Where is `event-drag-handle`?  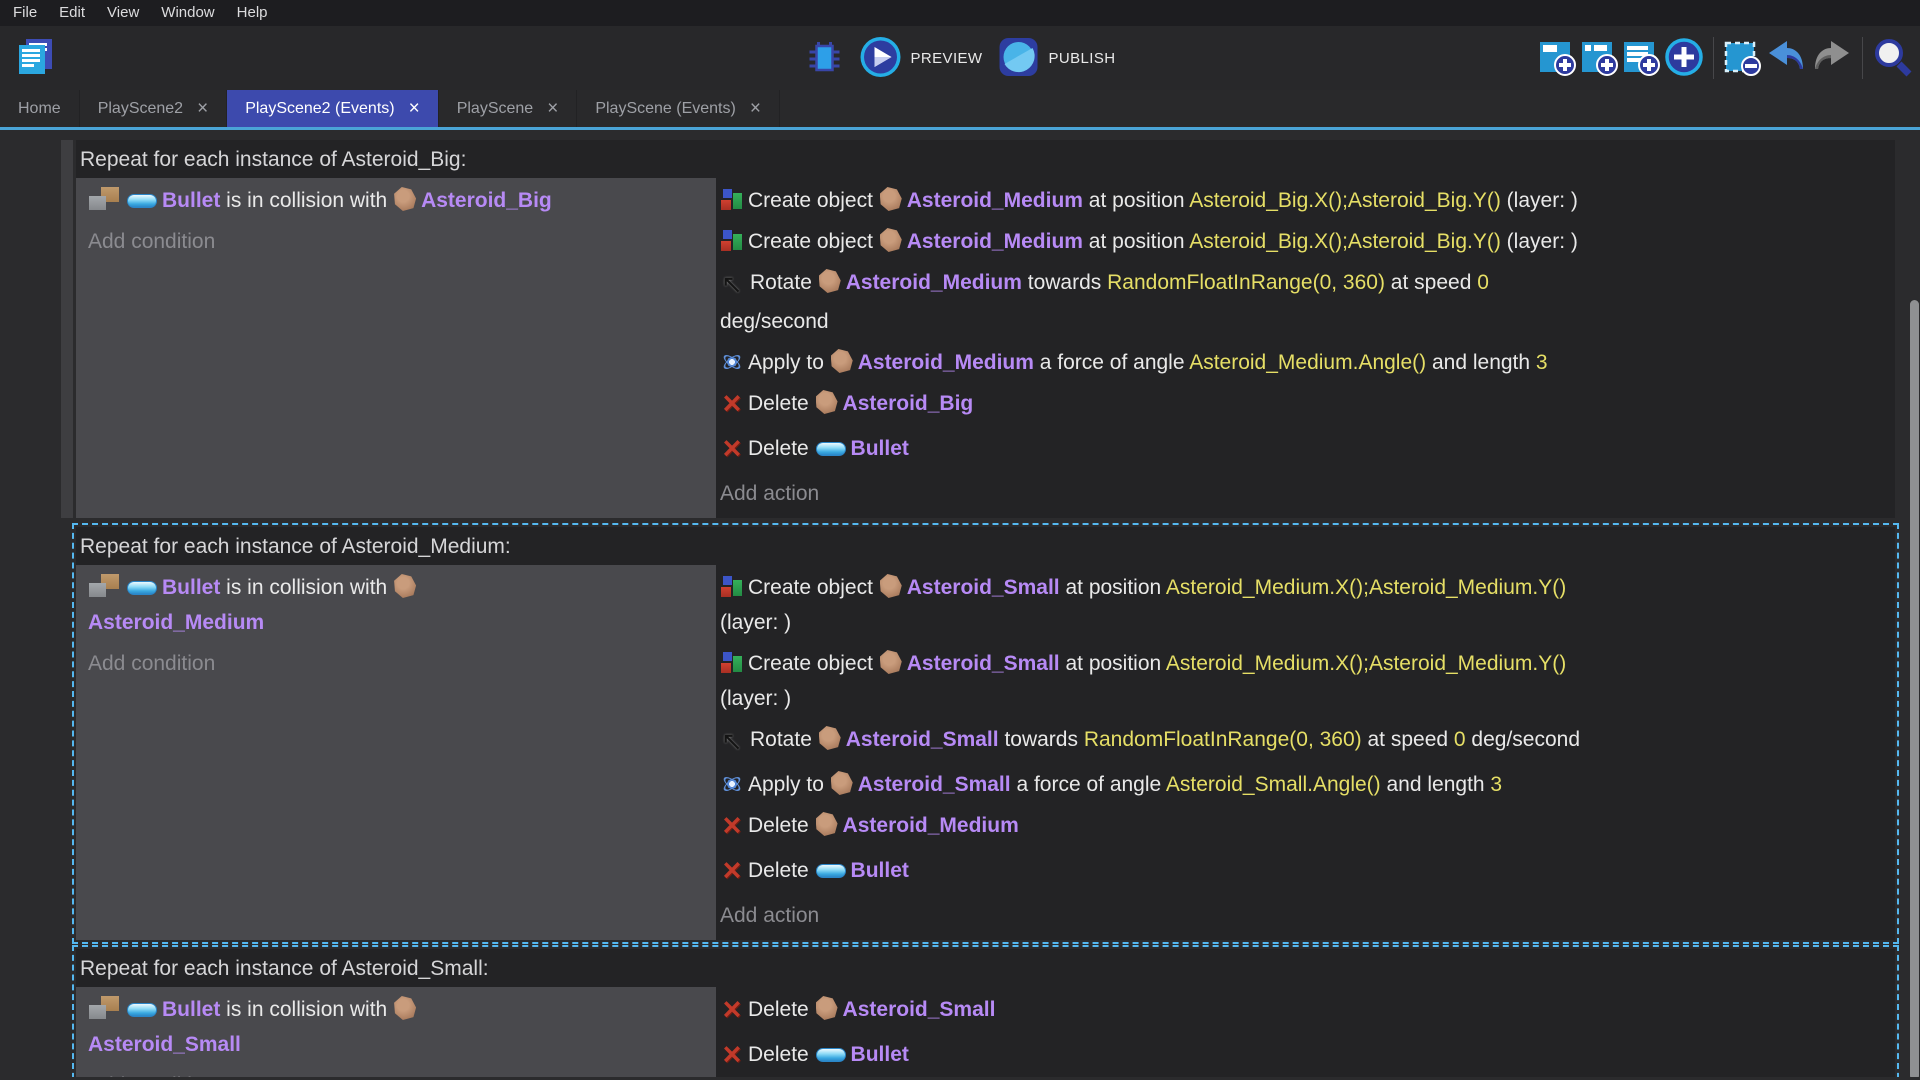 event-drag-handle is located at coordinates (67, 329).